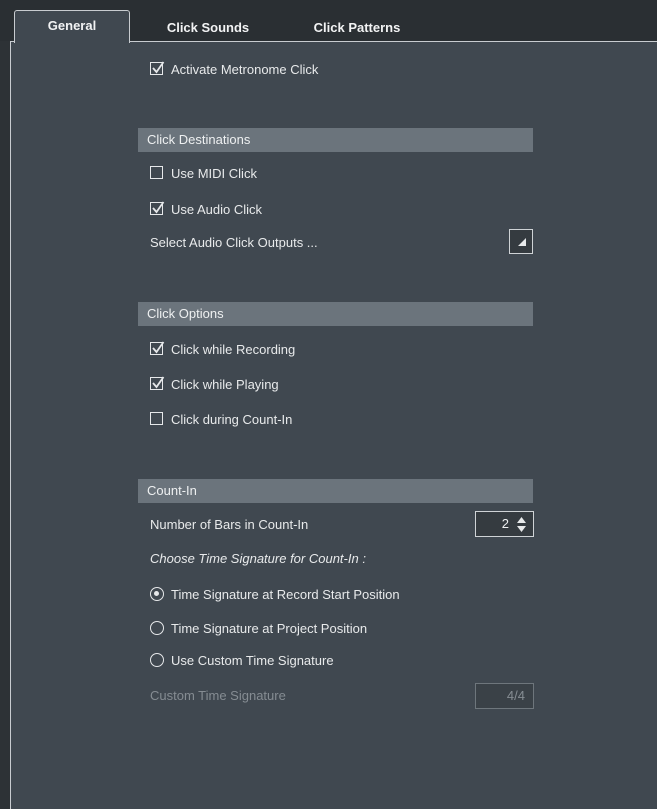  Describe the element at coordinates (72, 26) in the screenshot. I see `tab-general: General` at that location.